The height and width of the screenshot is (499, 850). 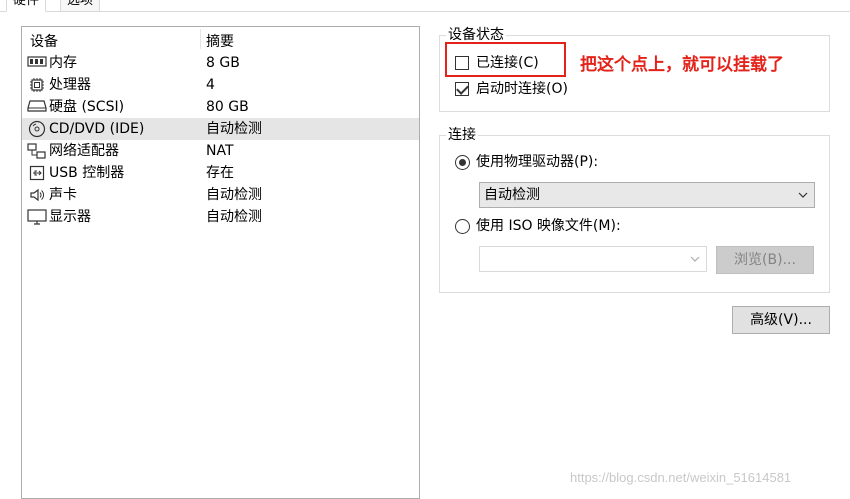 I want to click on device-name: 处理器, so click(x=70, y=85).